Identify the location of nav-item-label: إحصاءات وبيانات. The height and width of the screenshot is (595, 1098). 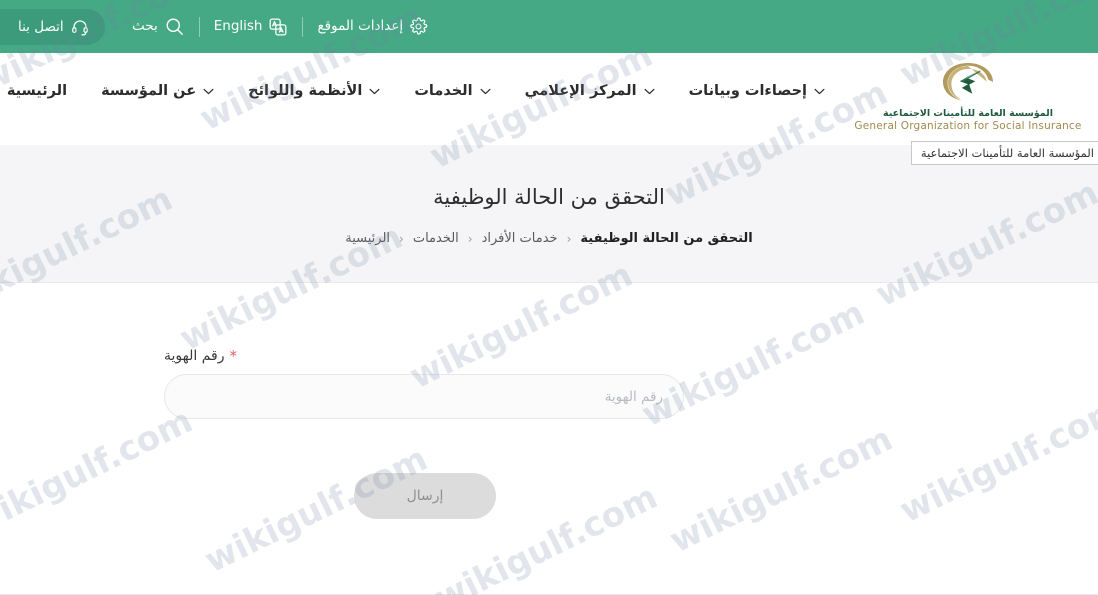
(747, 91).